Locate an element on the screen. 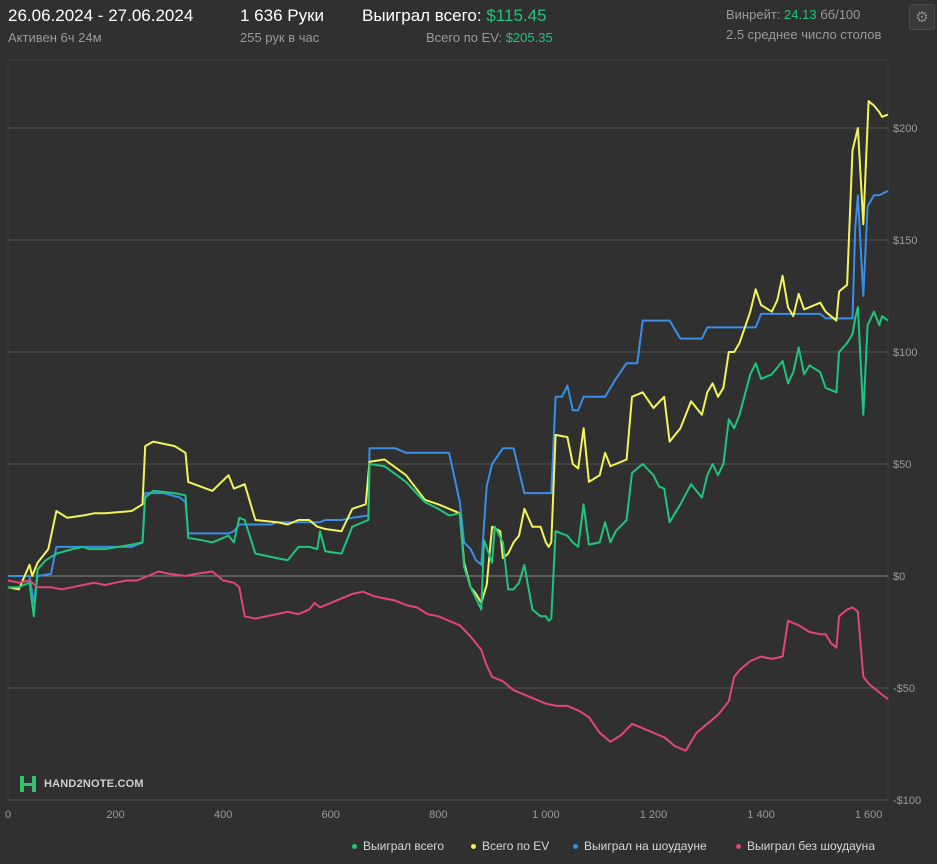 The image size is (937, 864). legend-label-showdown: Выиграл на шоудауне is located at coordinates (645, 846).